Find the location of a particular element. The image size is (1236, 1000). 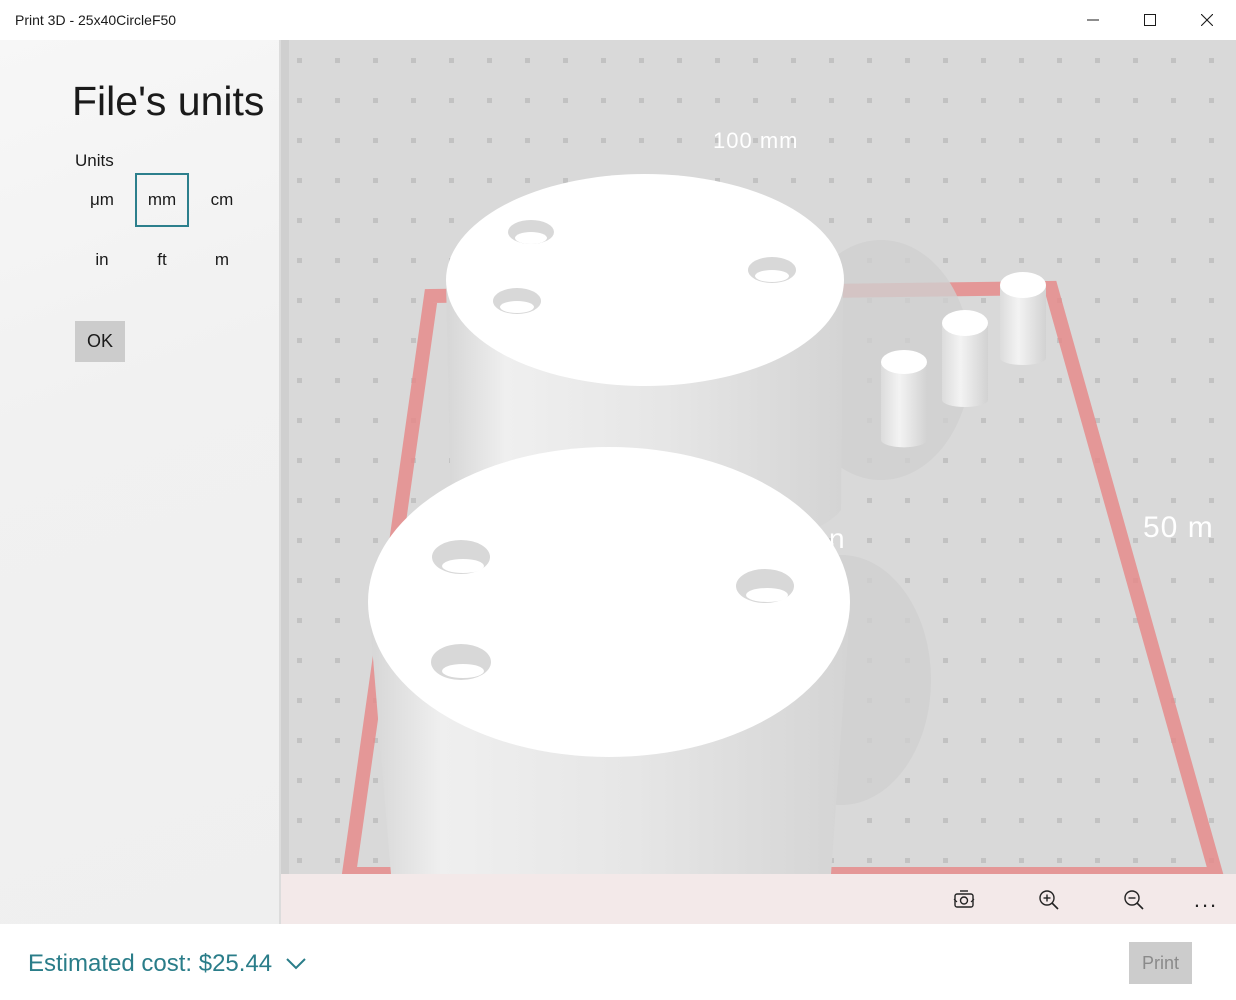

axis-label-right: 50 m is located at coordinates (1178, 527).